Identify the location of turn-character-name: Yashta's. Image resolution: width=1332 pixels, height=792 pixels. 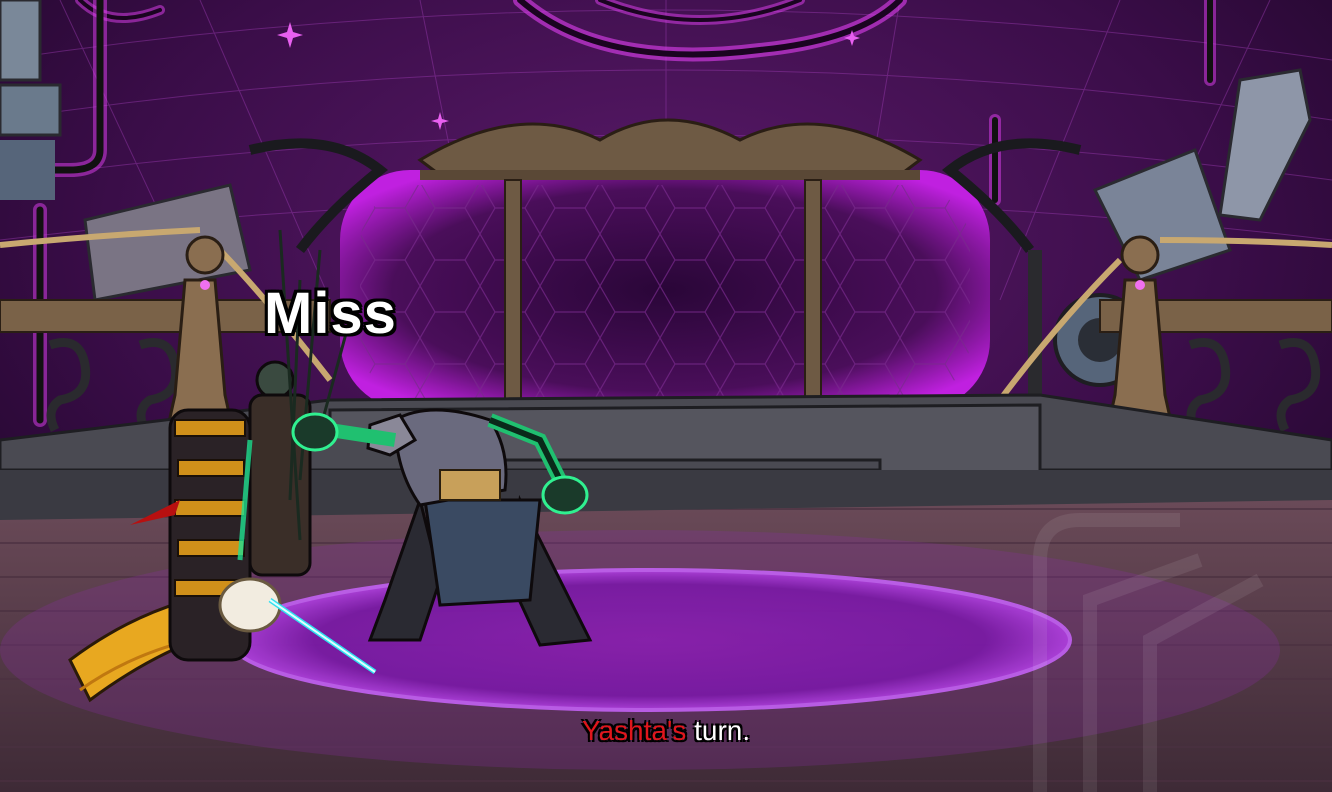
(634, 730).